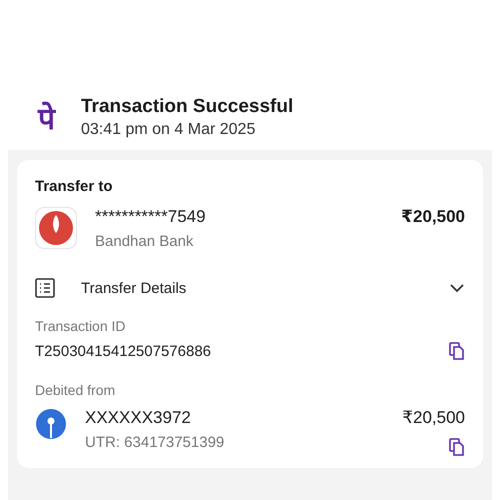 The width and height of the screenshot is (500, 500). I want to click on chevron-icon, so click(457, 288).